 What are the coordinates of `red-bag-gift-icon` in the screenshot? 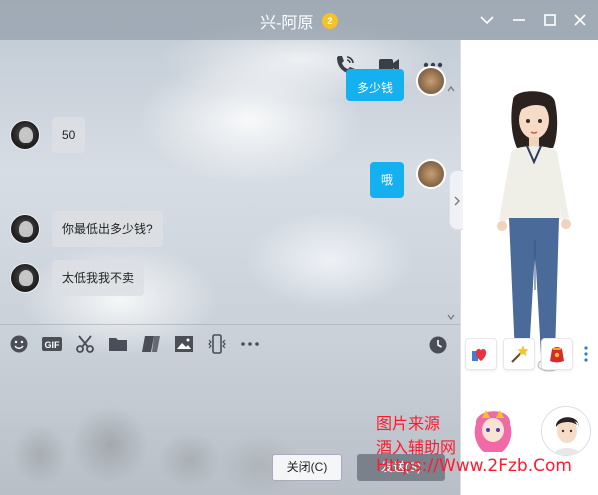 It's located at (557, 355).